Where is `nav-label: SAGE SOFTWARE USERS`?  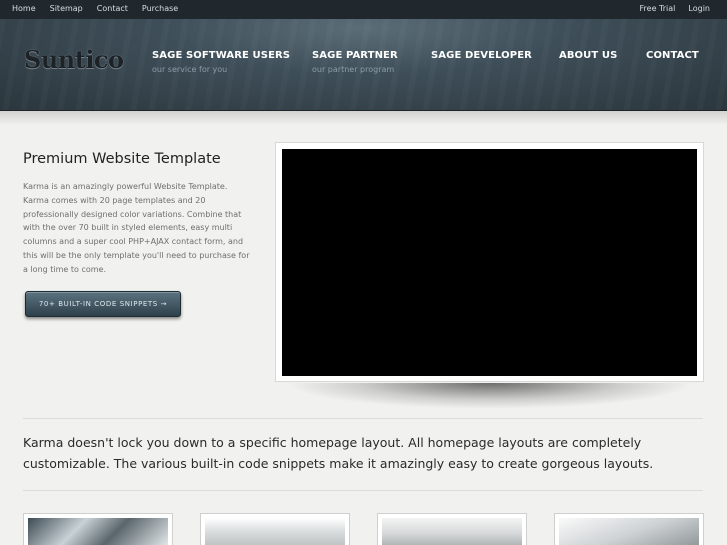 nav-label: SAGE SOFTWARE USERS is located at coordinates (221, 55).